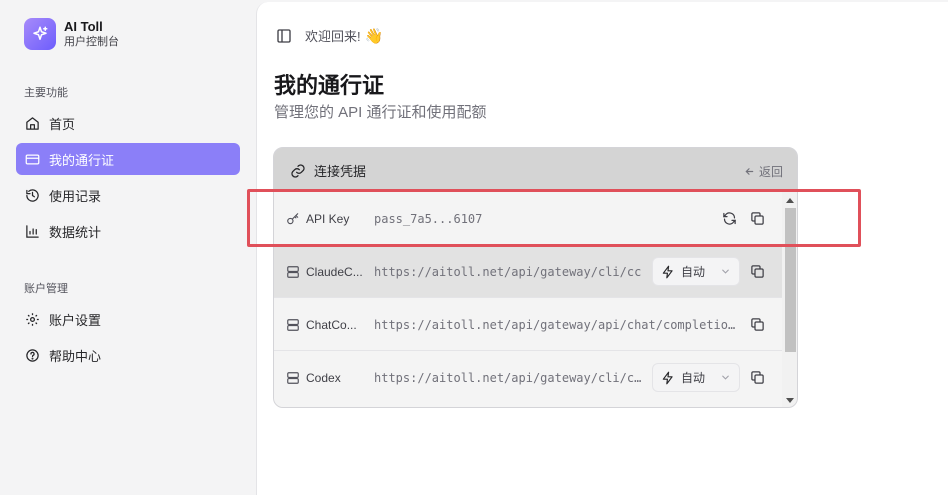 This screenshot has height=495, width=948. What do you see at coordinates (32, 159) in the screenshot?
I see `card-icon` at bounding box center [32, 159].